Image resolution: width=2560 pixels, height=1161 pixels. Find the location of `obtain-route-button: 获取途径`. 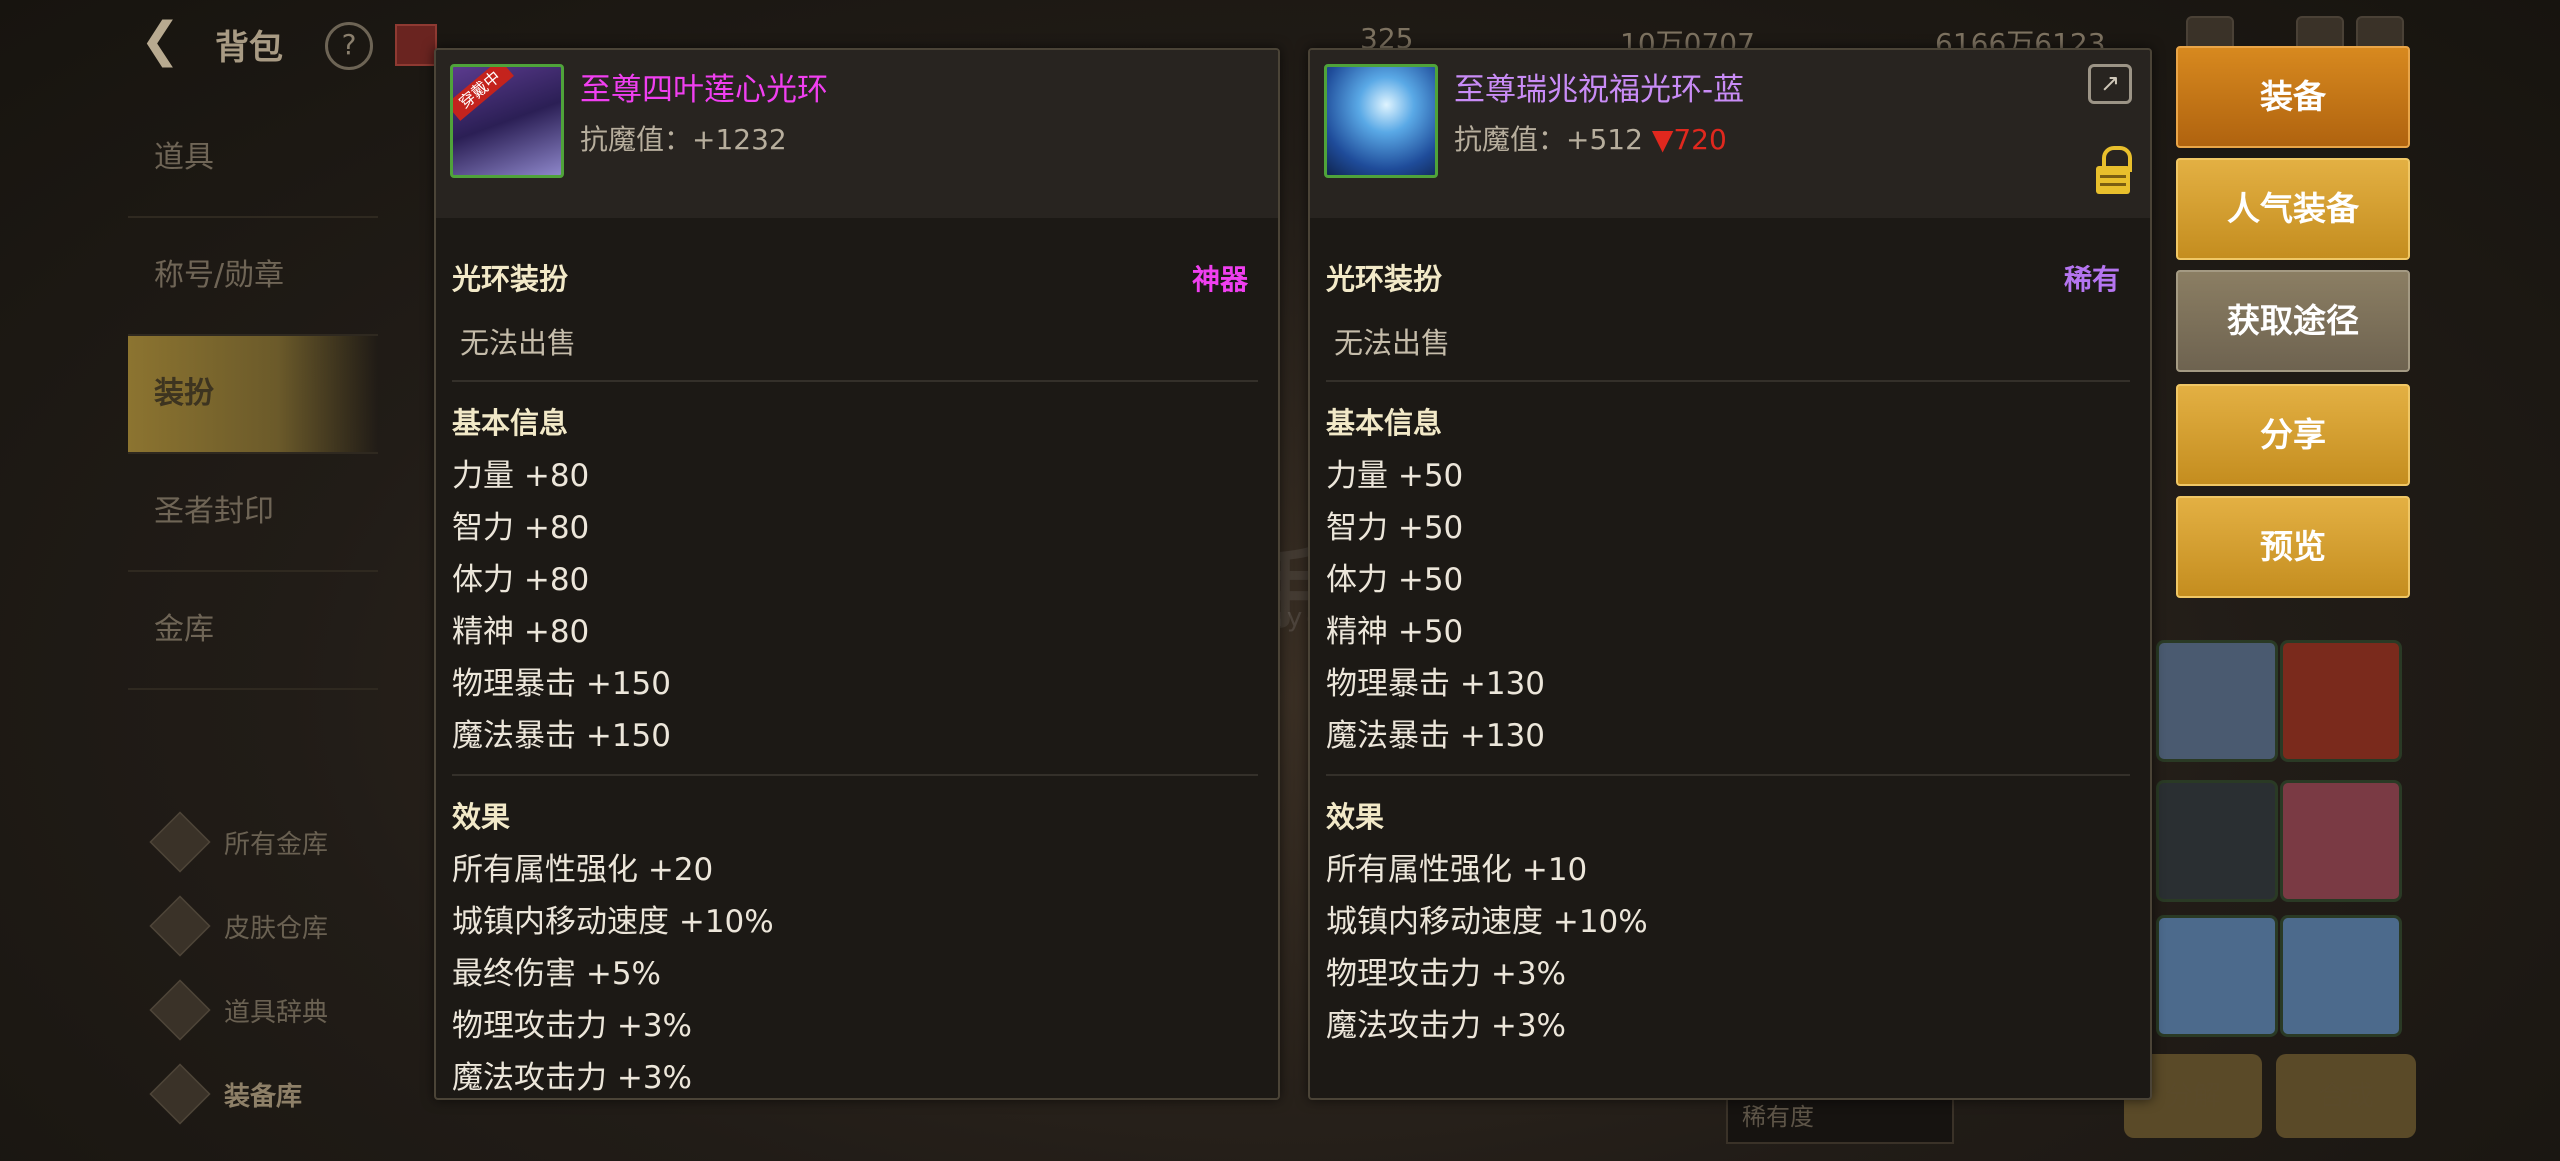

obtain-route-button: 获取途径 is located at coordinates (2293, 321).